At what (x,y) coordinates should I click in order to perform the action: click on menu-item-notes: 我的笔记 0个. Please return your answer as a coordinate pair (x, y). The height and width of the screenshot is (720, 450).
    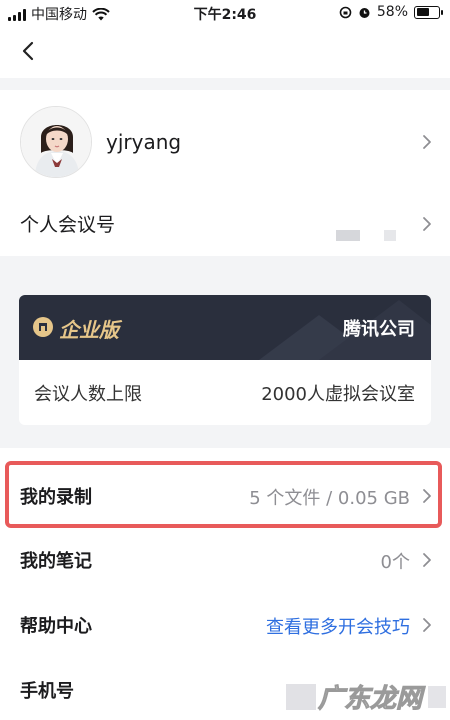
    Looking at the image, I should click on (225, 560).